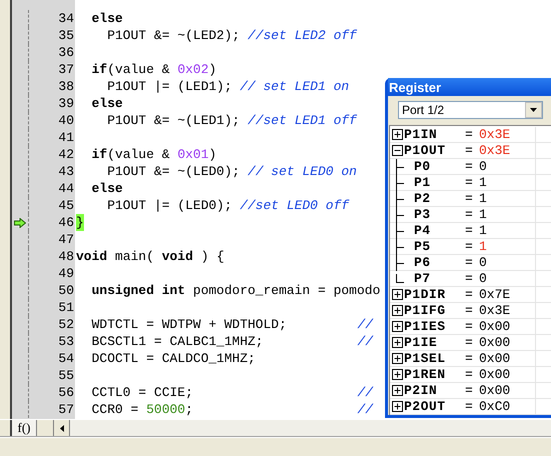  I want to click on line-number: 47, so click(66, 239).